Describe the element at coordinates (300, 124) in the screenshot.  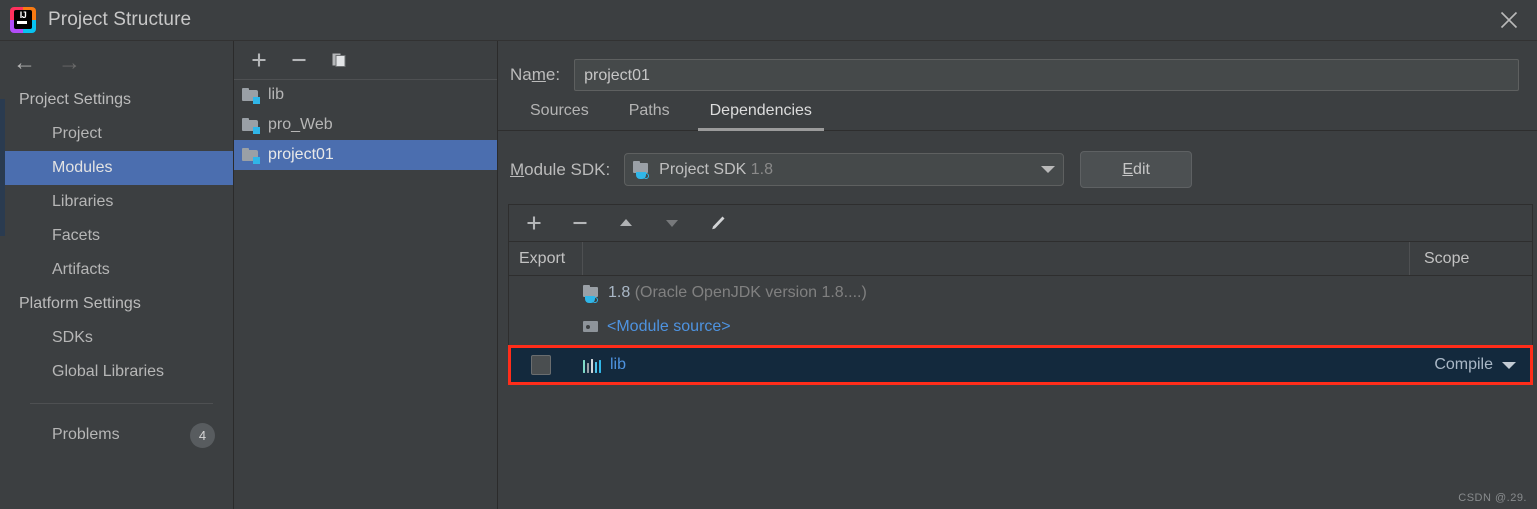
I see `module-label: pro_Web` at that location.